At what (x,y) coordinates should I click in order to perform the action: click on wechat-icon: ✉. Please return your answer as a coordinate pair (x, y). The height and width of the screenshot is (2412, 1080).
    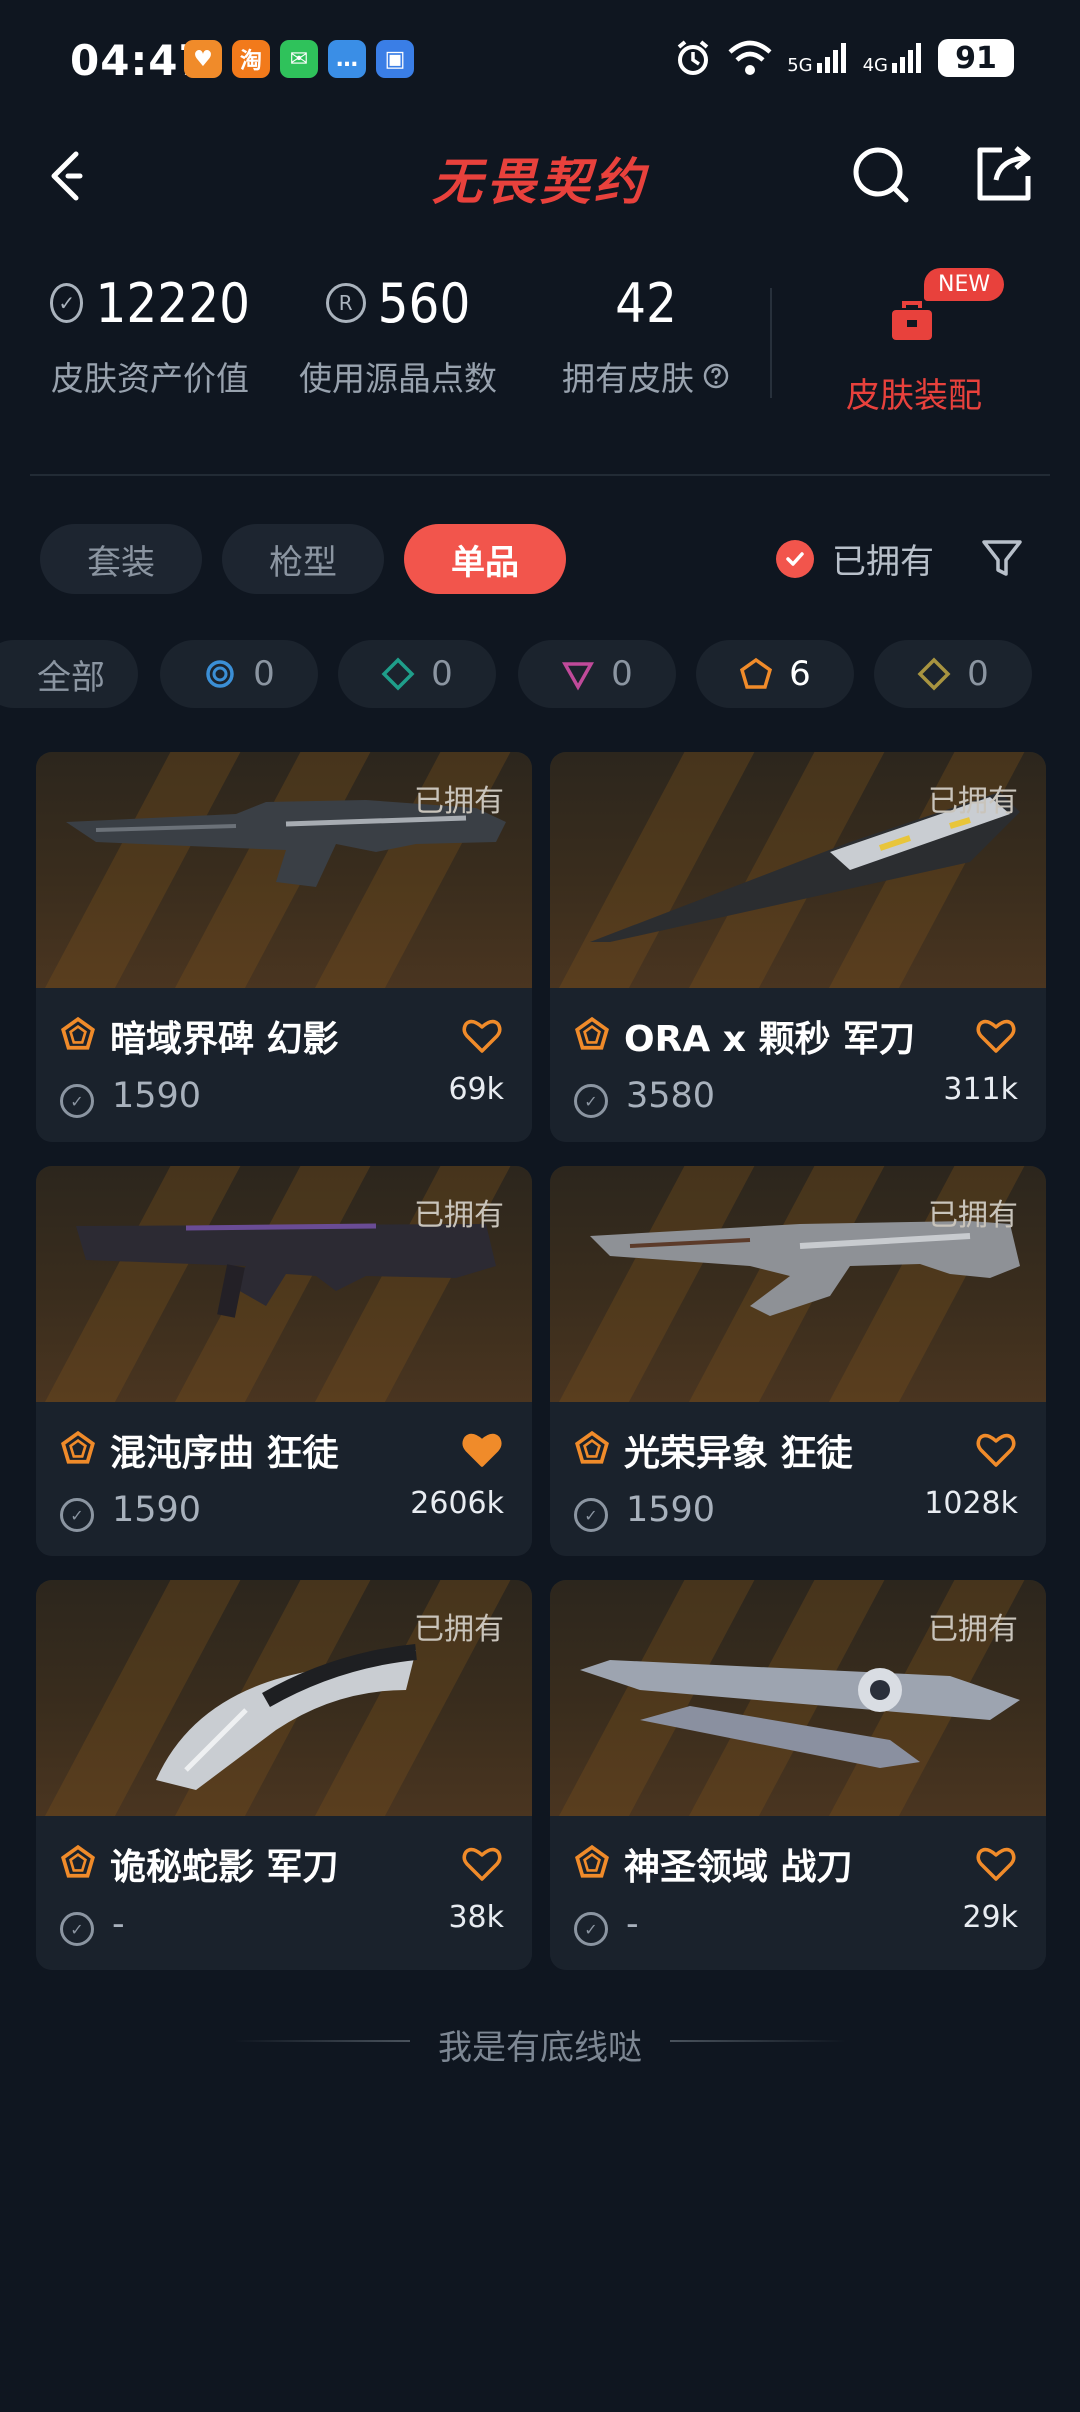
    Looking at the image, I should click on (299, 59).